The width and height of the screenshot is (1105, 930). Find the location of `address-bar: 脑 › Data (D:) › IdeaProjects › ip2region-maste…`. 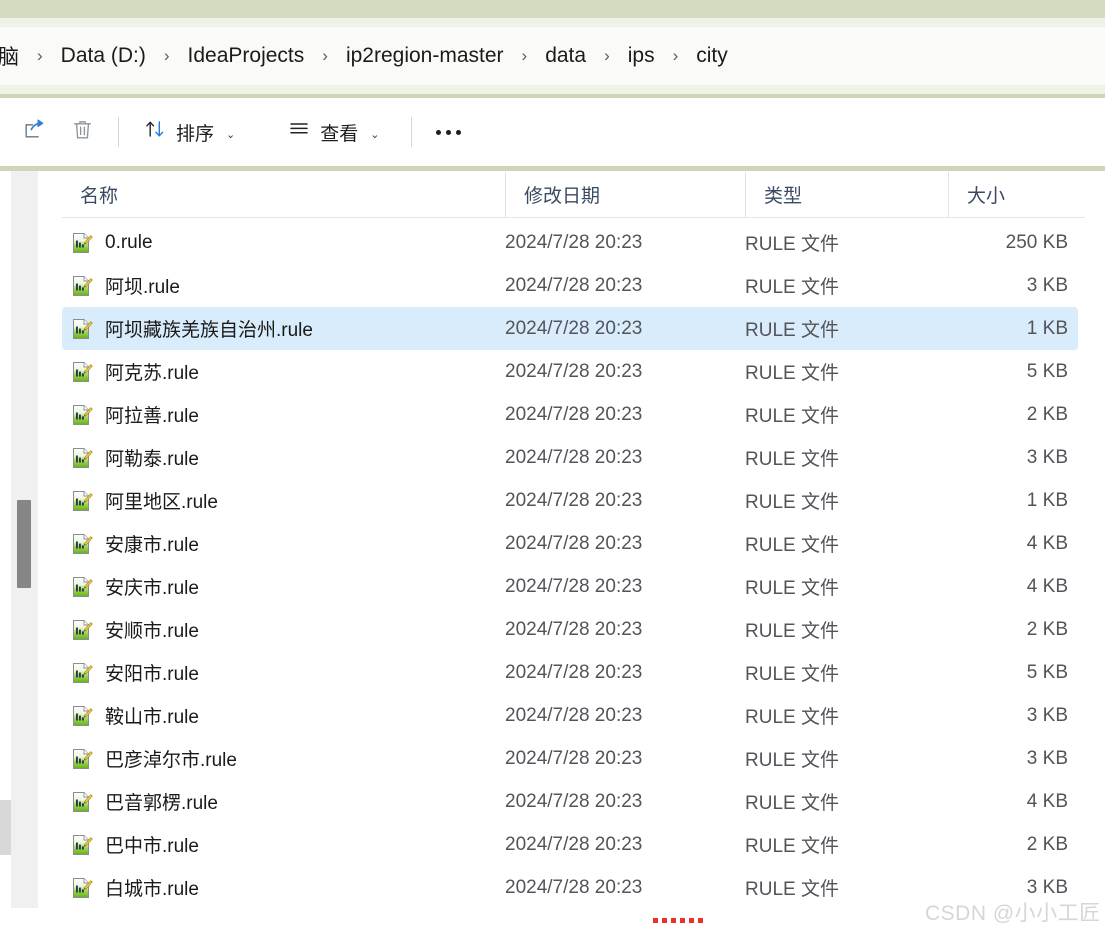

address-bar: 脑 › Data (D:) › IdeaProjects › ip2region-maste… is located at coordinates (552, 56).